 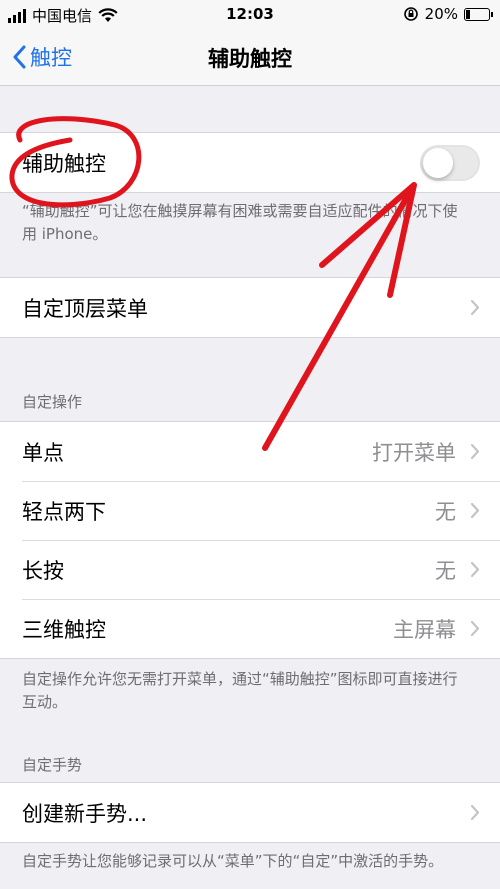 I want to click on status-bar: 中国电信 12:03 20%, so click(x=250, y=15).